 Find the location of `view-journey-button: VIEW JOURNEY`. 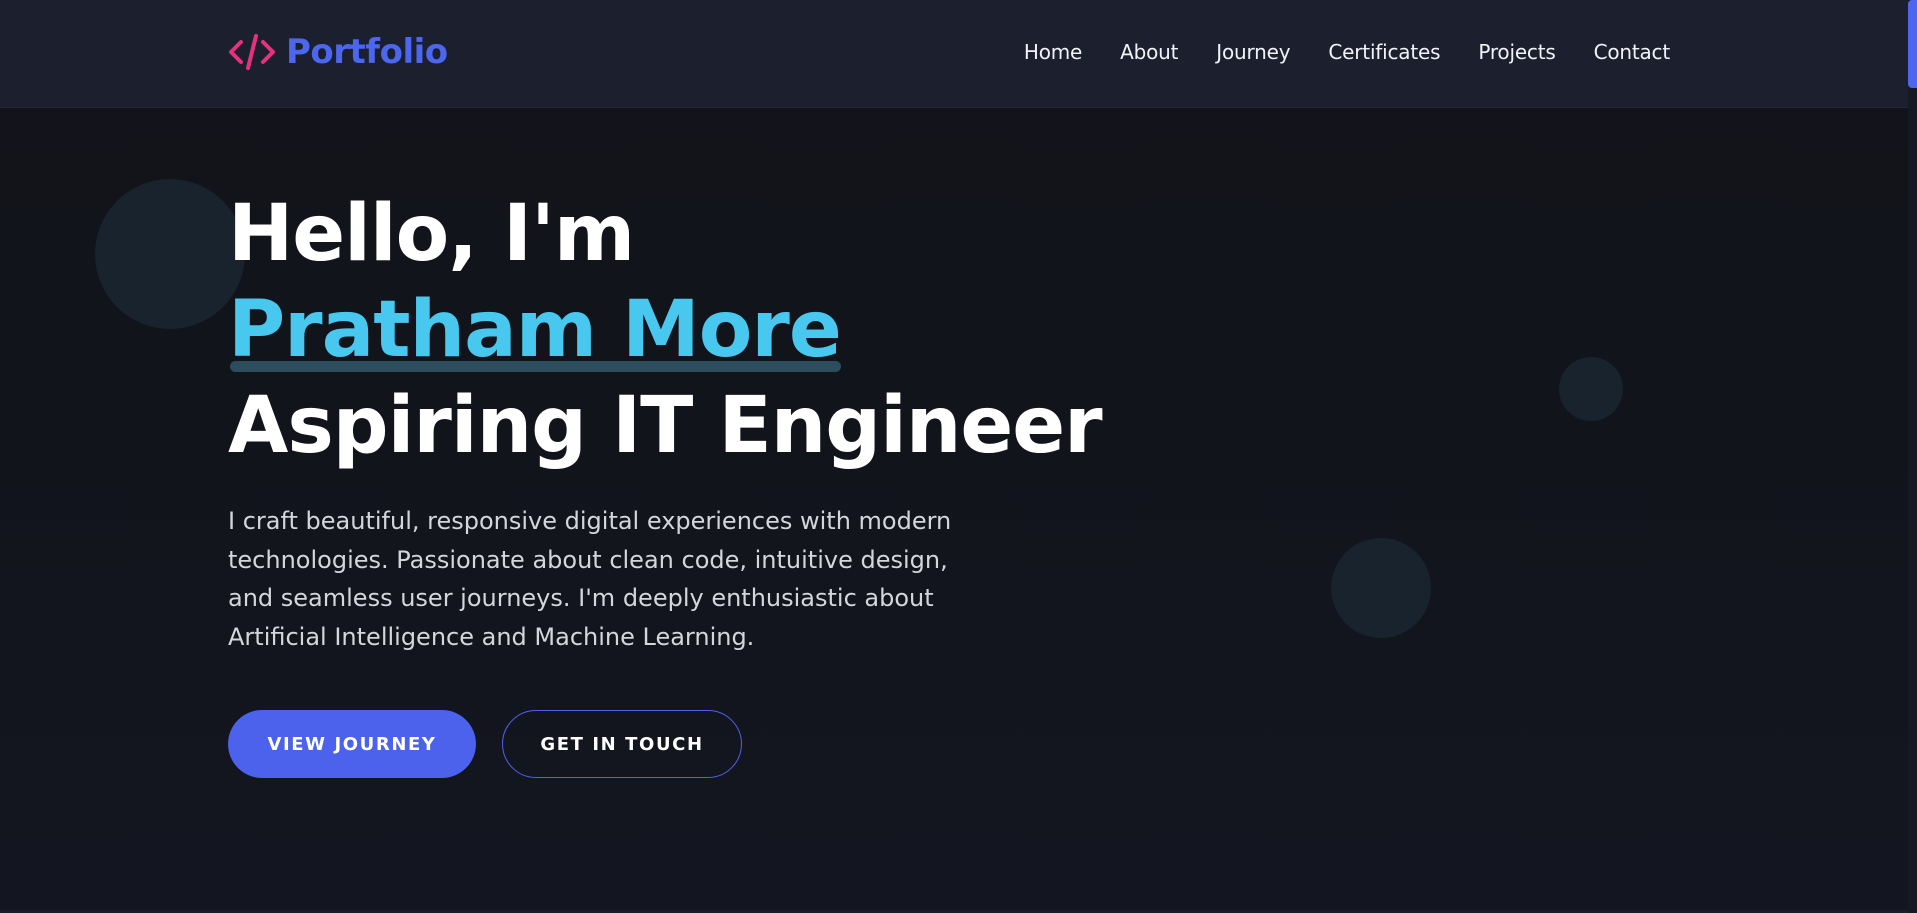

view-journey-button: VIEW JOURNEY is located at coordinates (352, 744).